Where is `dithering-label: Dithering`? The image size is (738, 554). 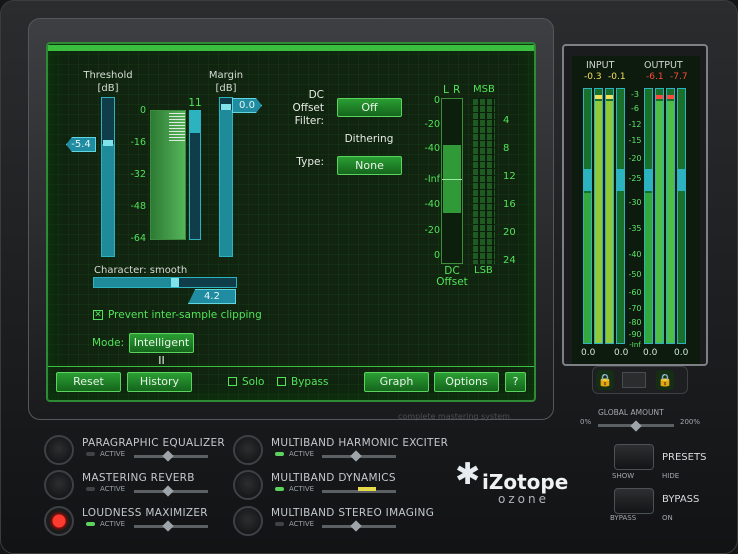 dithering-label: Dithering is located at coordinates (369, 139).